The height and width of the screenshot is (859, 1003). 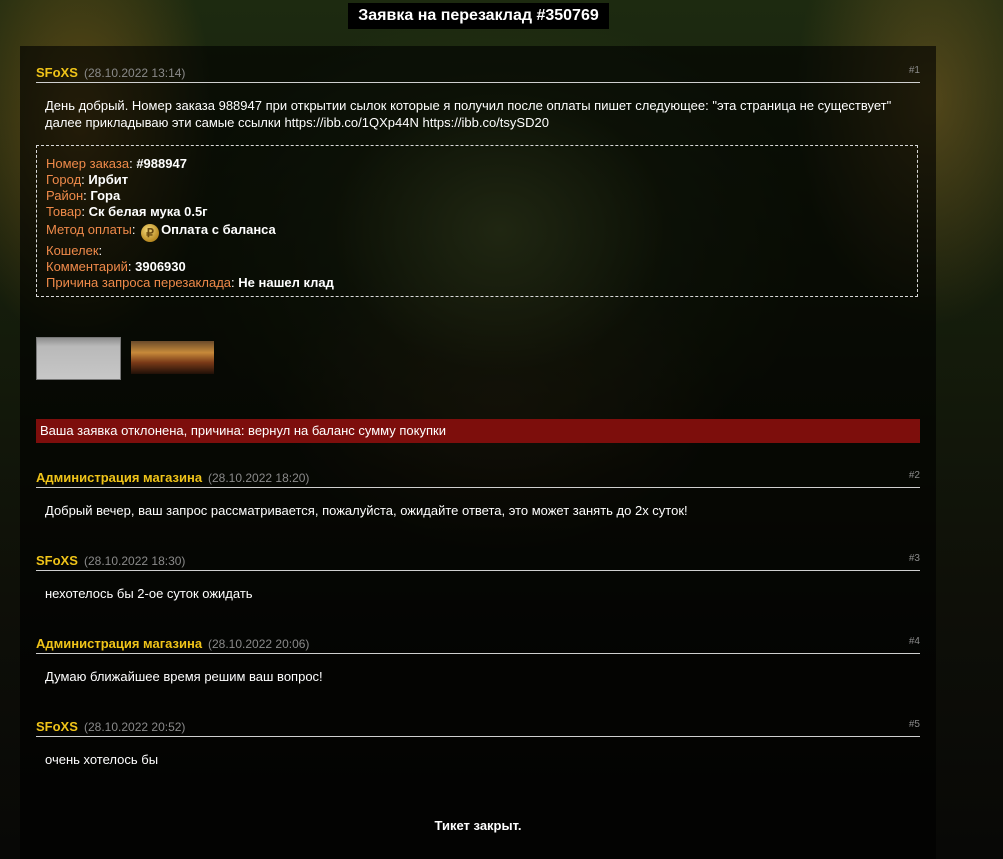 What do you see at coordinates (116, 266) in the screenshot?
I see `comment-row: Комментарий: 3906930` at bounding box center [116, 266].